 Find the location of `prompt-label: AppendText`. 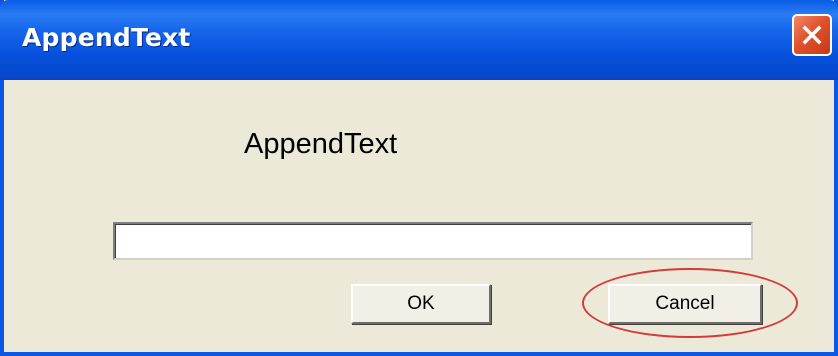

prompt-label: AppendText is located at coordinates (321, 144).